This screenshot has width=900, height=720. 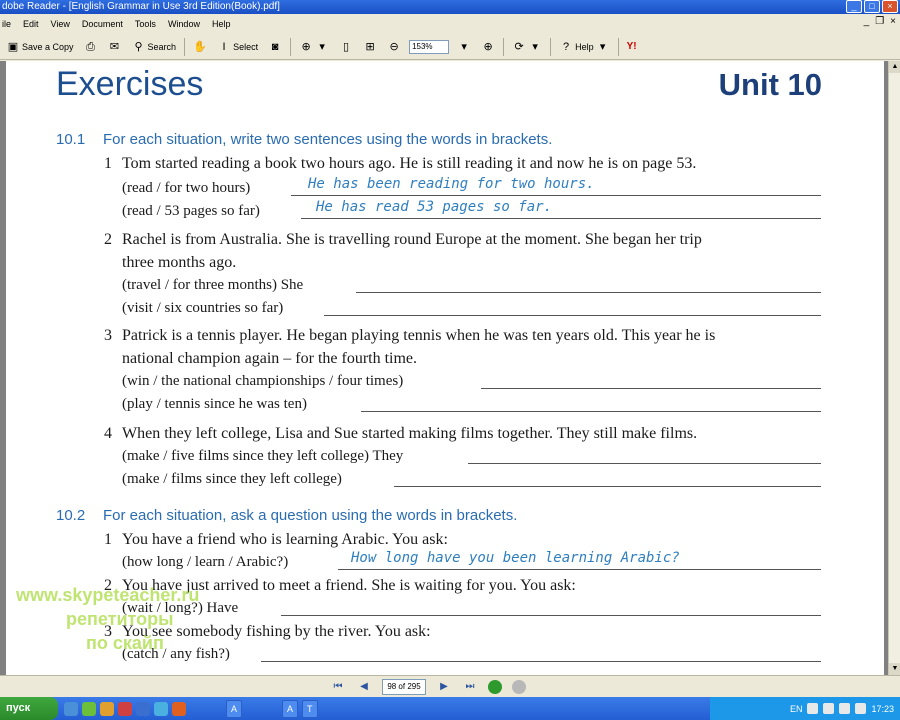 I want to click on doc-restore-icon: ❐, so click(x=879, y=21).